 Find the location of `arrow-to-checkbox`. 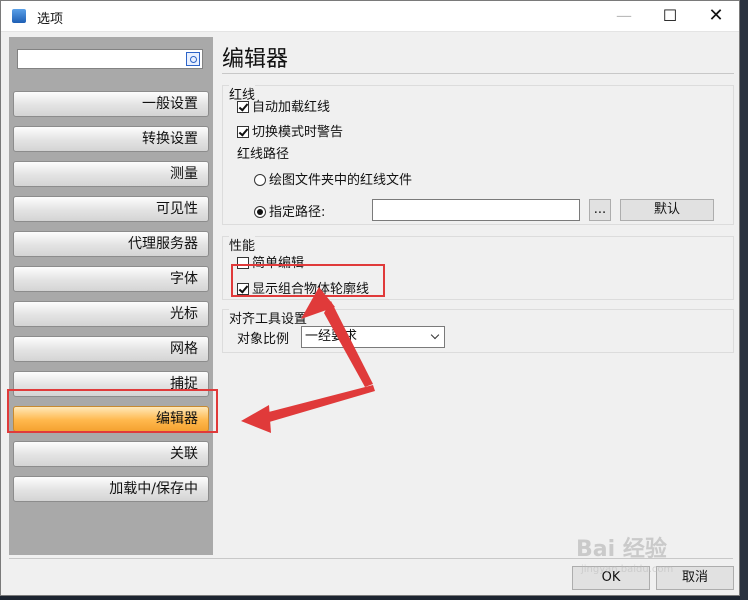

arrow-to-checkbox is located at coordinates (348, 344).